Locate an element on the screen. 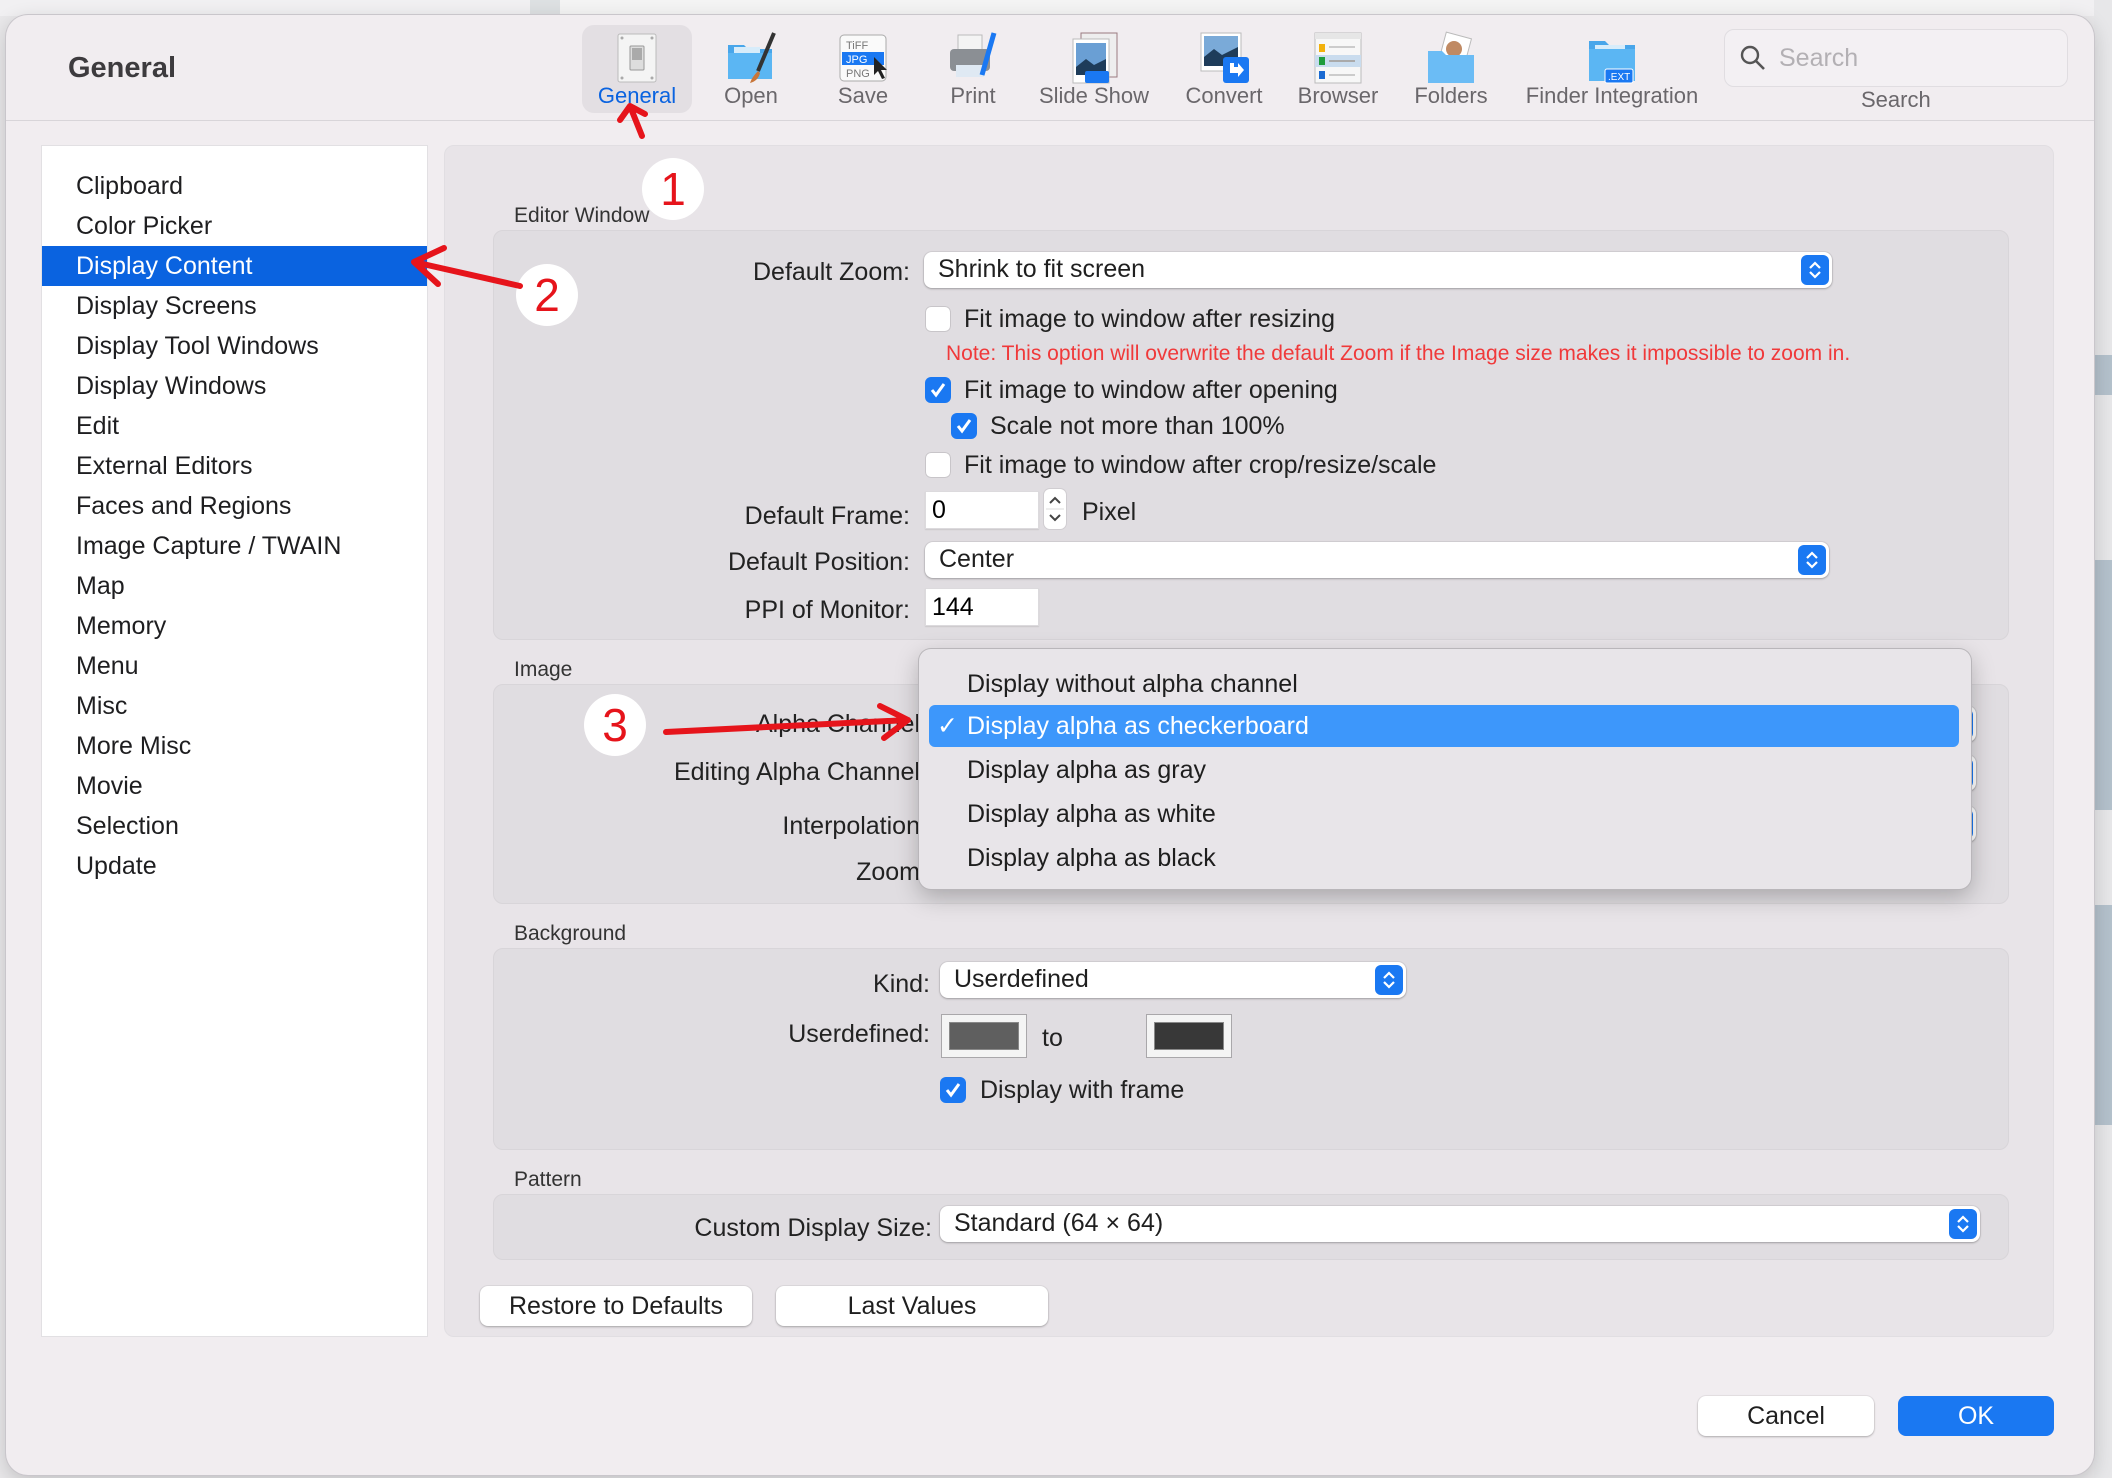  menu-item-label: Display alpha as black is located at coordinates (1091, 858).